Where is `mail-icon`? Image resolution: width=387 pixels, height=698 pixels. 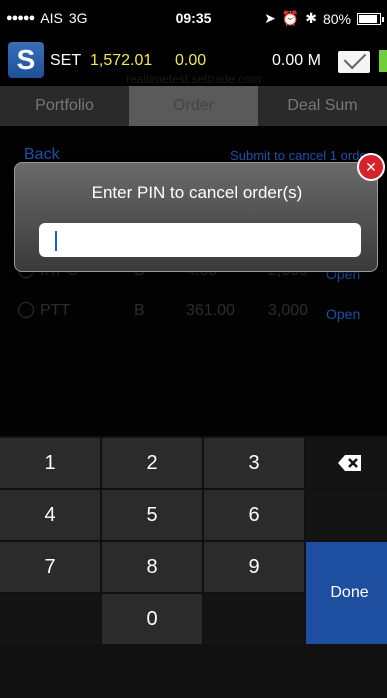
mail-icon is located at coordinates (354, 62).